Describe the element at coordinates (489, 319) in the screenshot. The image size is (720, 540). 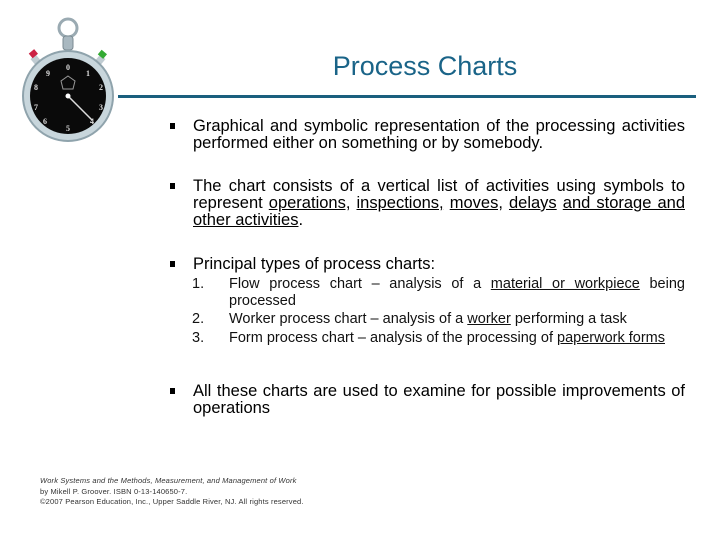
I see `underlined-term: worker` at that location.